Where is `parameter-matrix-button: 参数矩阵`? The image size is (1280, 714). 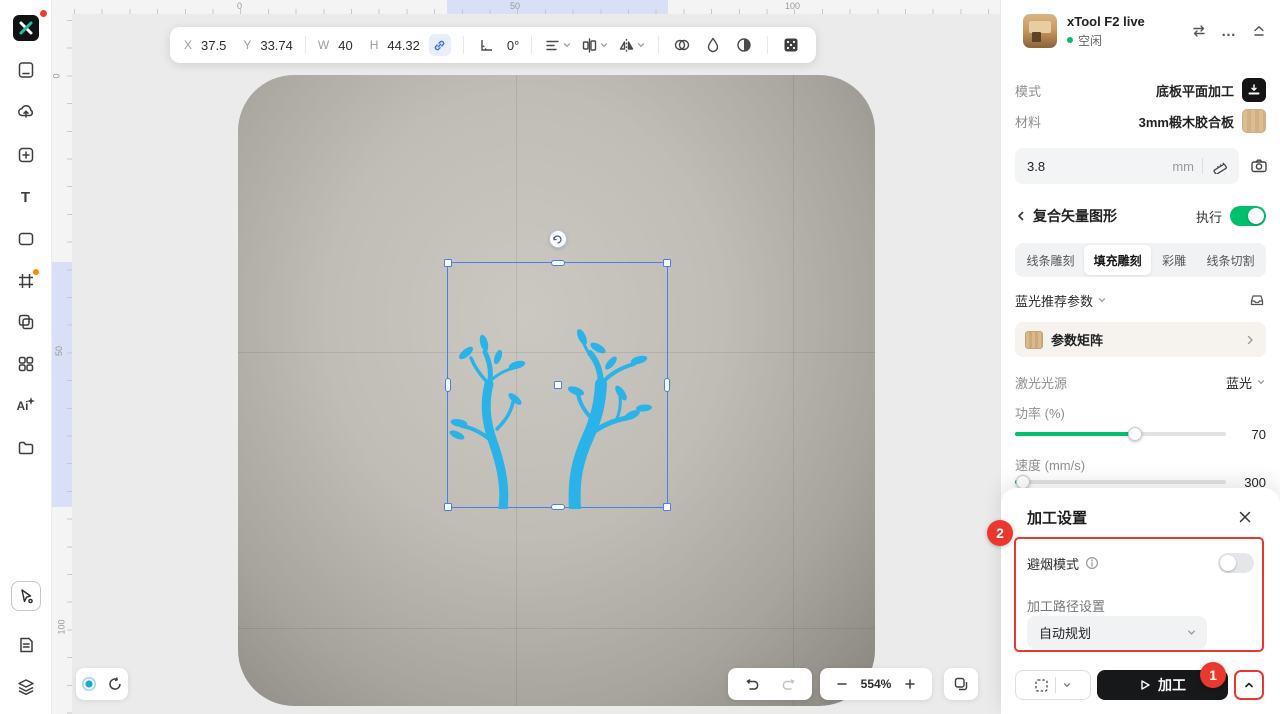
parameter-matrix-button: 参数矩阵 is located at coordinates (1140, 339).